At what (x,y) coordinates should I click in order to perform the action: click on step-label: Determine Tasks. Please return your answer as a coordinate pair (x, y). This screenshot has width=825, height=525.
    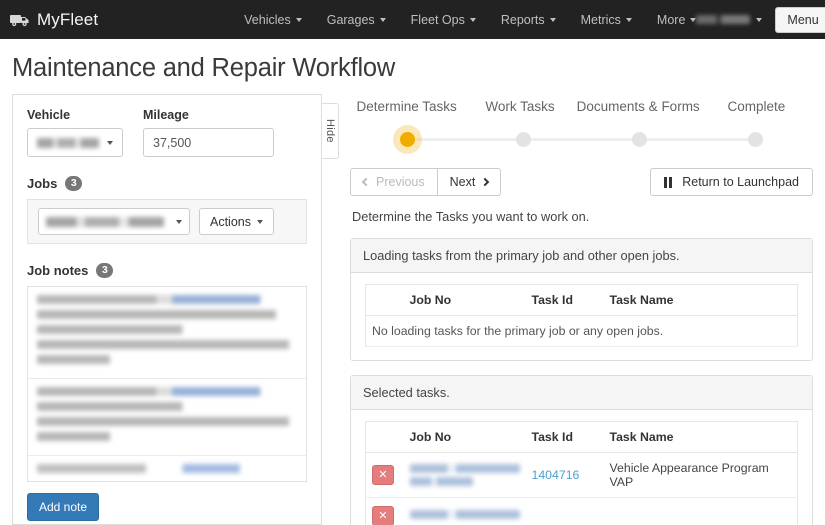
    Looking at the image, I should click on (406, 106).